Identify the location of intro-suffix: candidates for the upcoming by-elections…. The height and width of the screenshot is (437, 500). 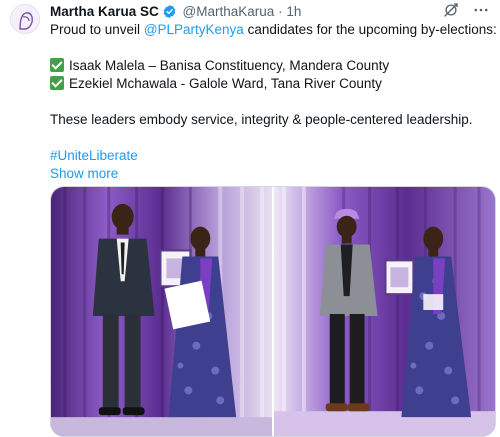
(370, 29).